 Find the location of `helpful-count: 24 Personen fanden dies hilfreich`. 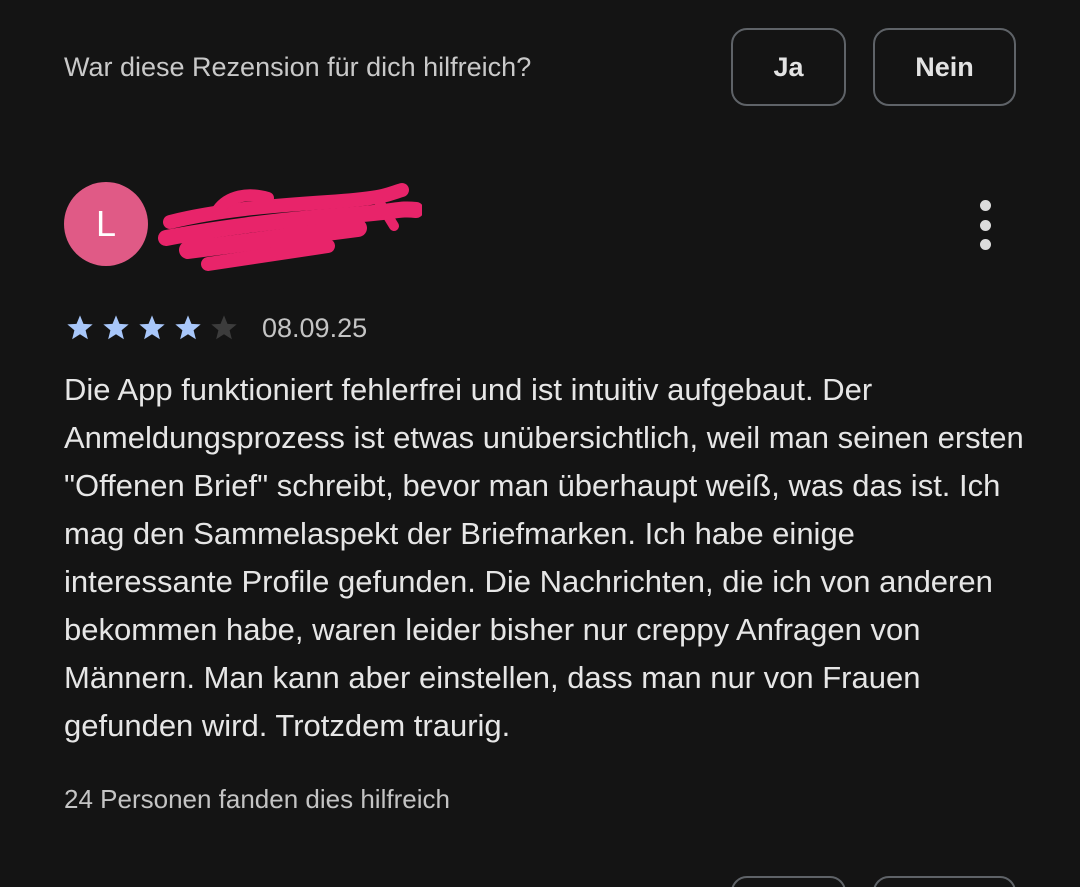

helpful-count: 24 Personen fanden dies hilfreich is located at coordinates (257, 799).